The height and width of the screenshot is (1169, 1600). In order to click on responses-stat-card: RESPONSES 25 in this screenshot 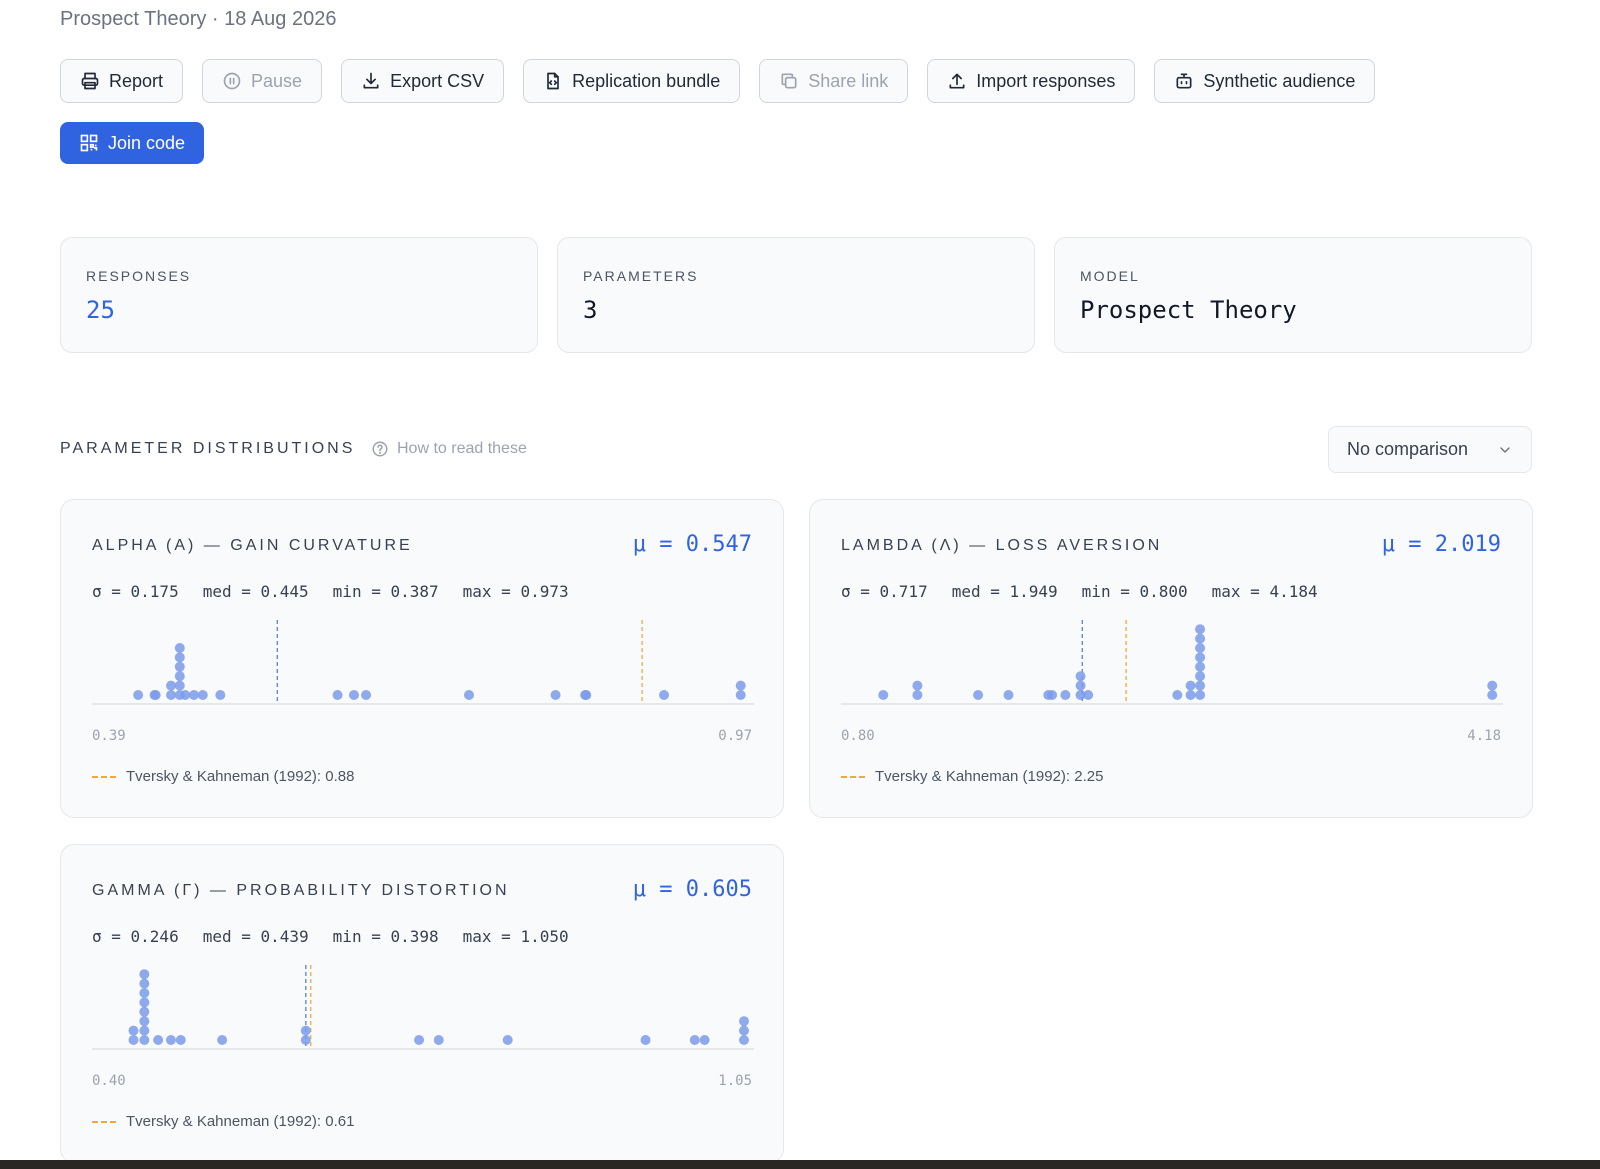, I will do `click(299, 295)`.